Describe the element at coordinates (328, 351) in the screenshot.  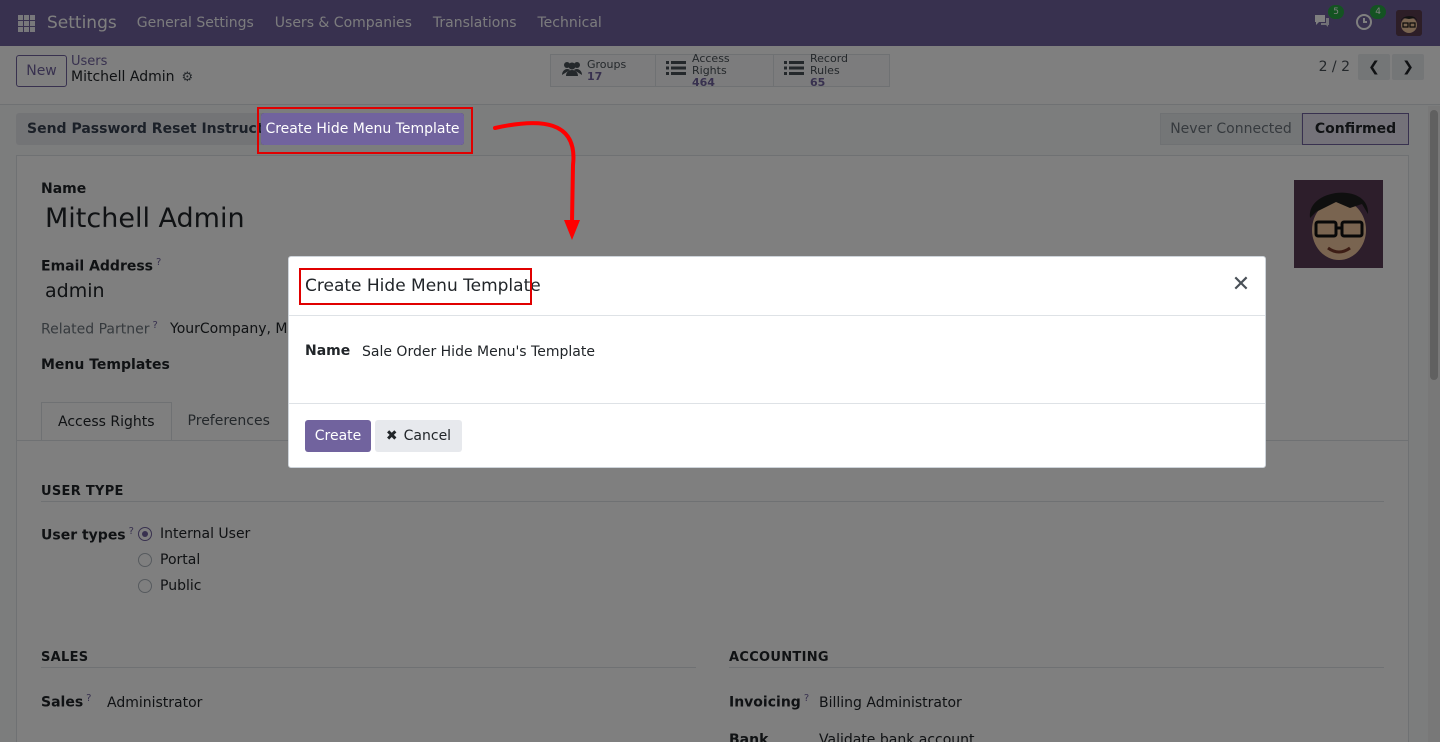
I see `template-name-label: Name` at that location.